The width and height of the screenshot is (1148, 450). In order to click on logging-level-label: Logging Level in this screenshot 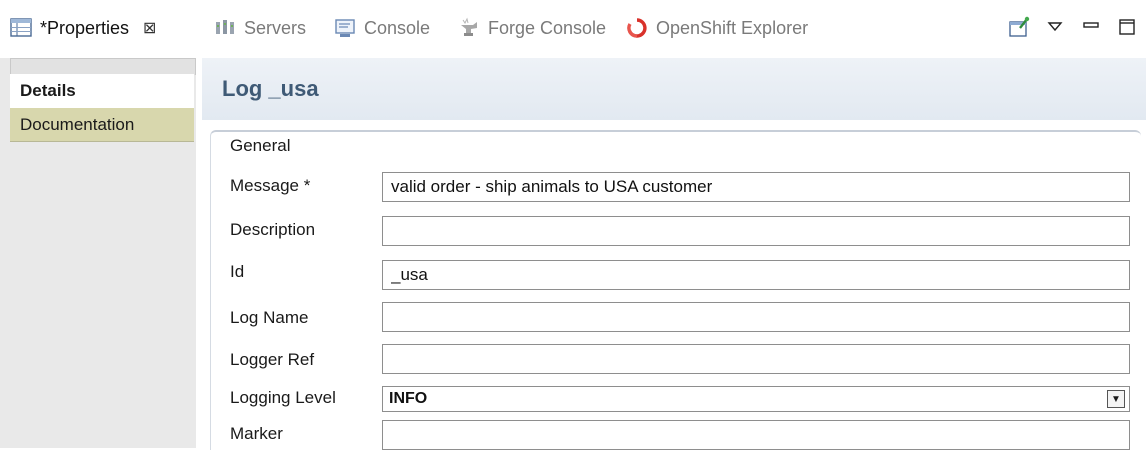, I will do `click(283, 397)`.